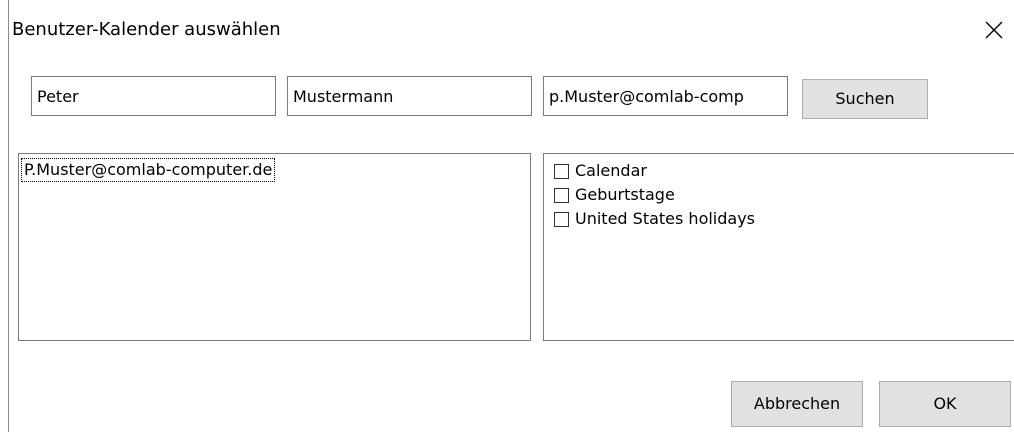  What do you see at coordinates (8, 216) in the screenshot?
I see `window-border` at bounding box center [8, 216].